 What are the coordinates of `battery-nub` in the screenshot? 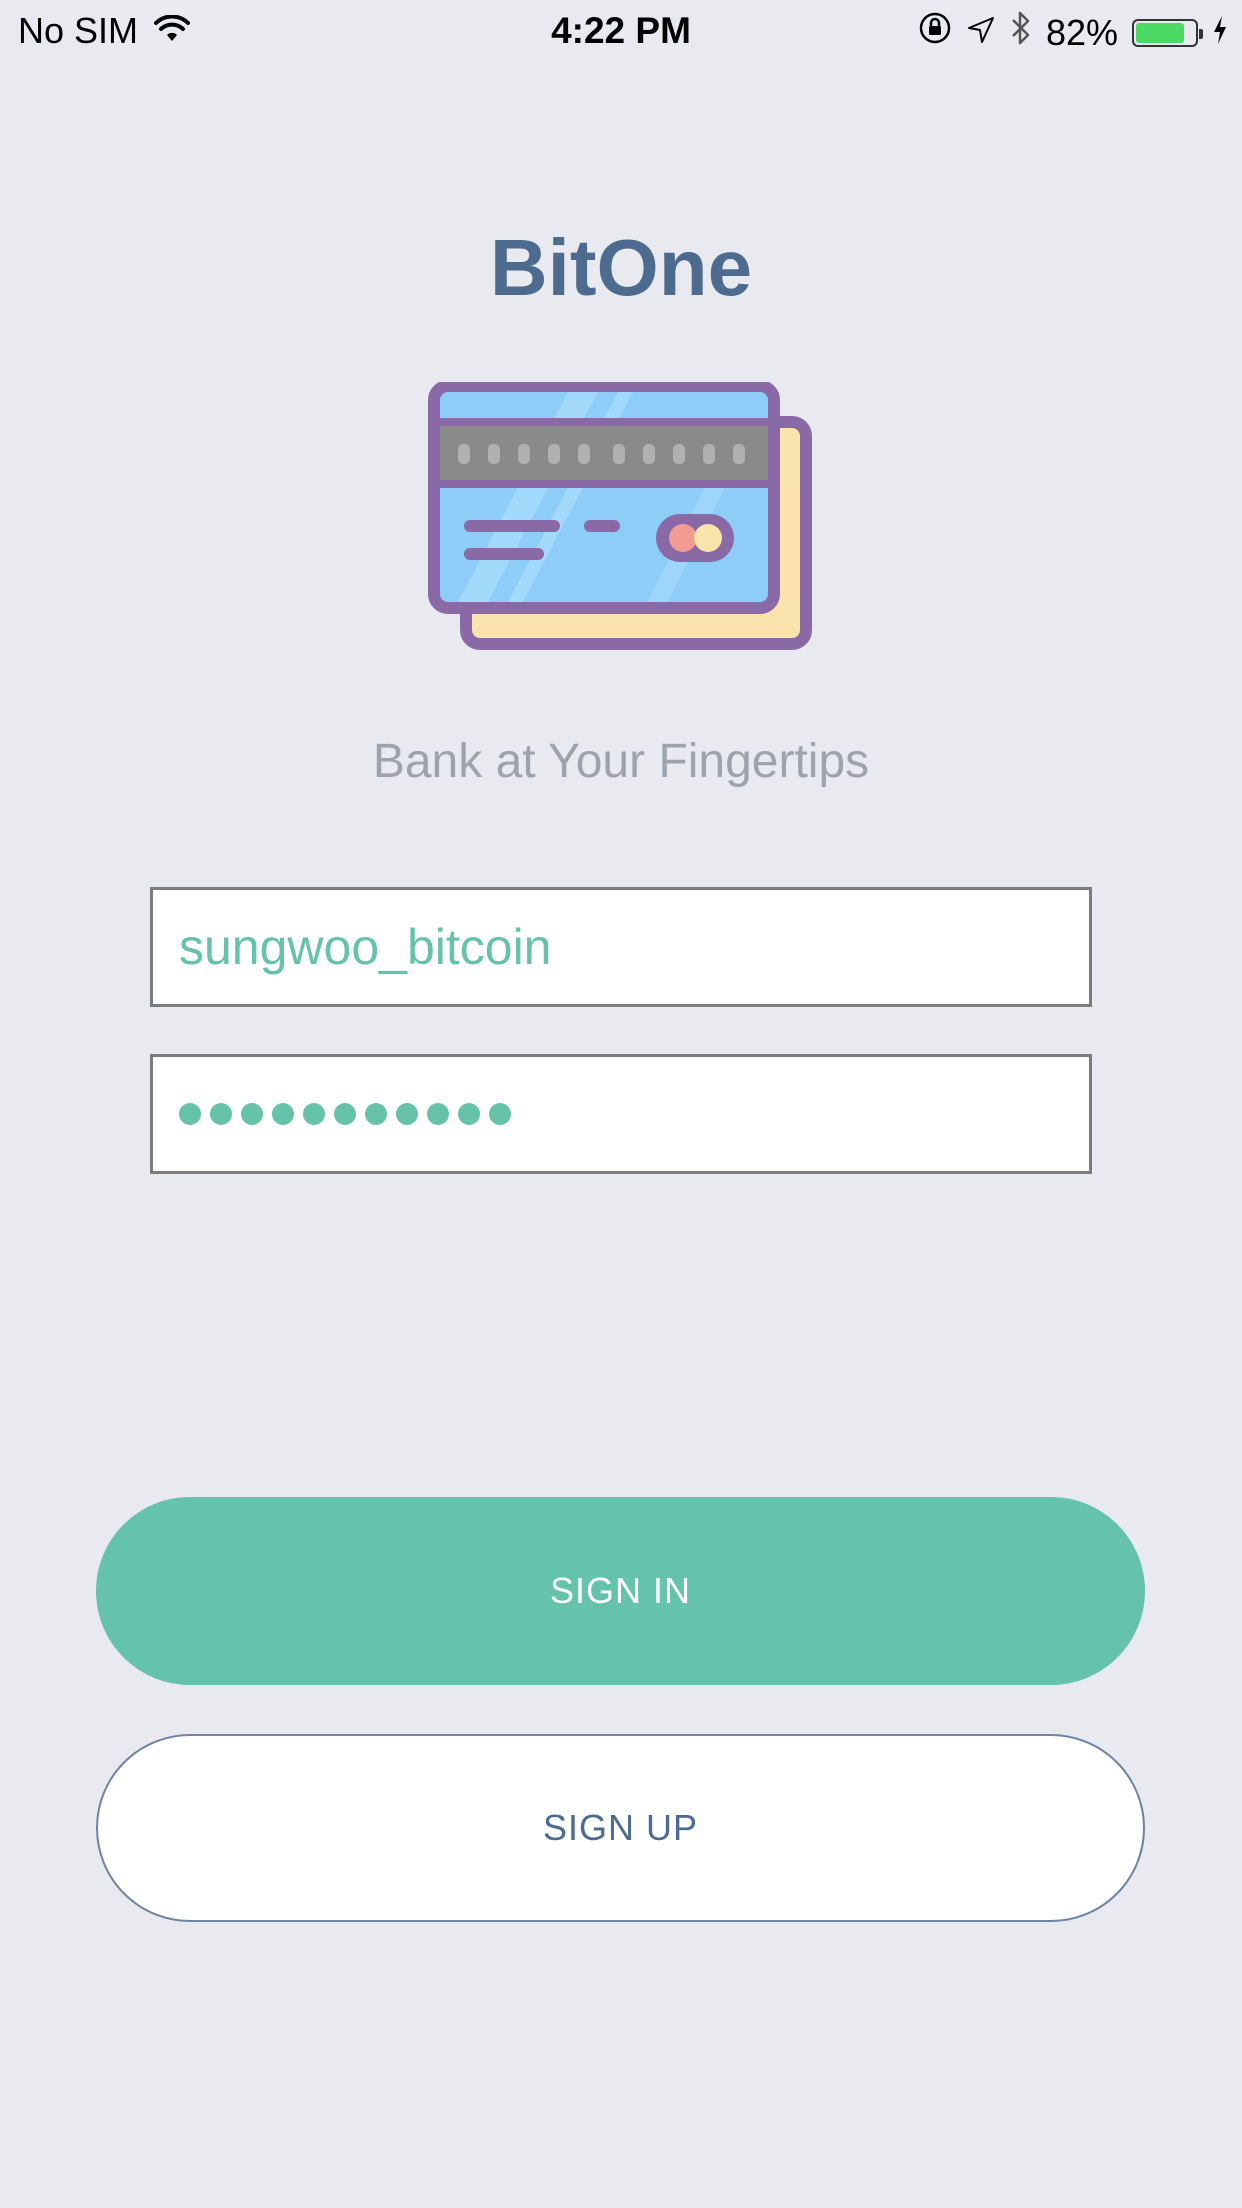 It's located at (1201, 33).